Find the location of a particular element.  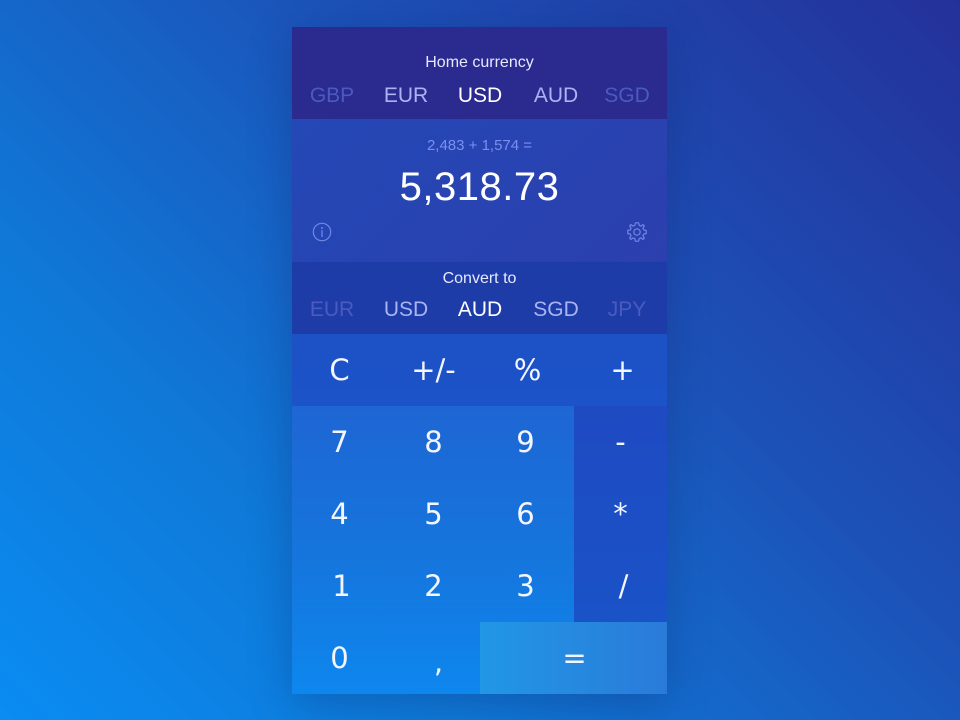

home-currency-option-eur: EUR is located at coordinates (406, 96).